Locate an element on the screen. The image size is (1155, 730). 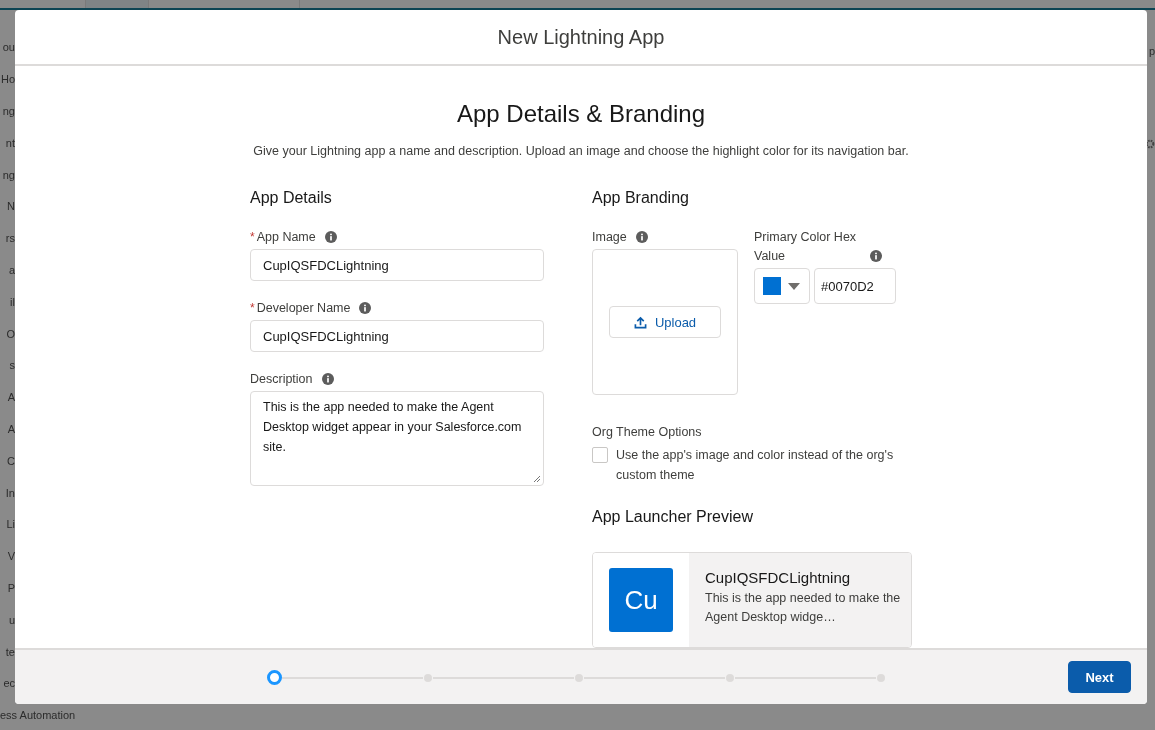
field-label: Primary Color Hex Value is located at coordinates (806, 247).